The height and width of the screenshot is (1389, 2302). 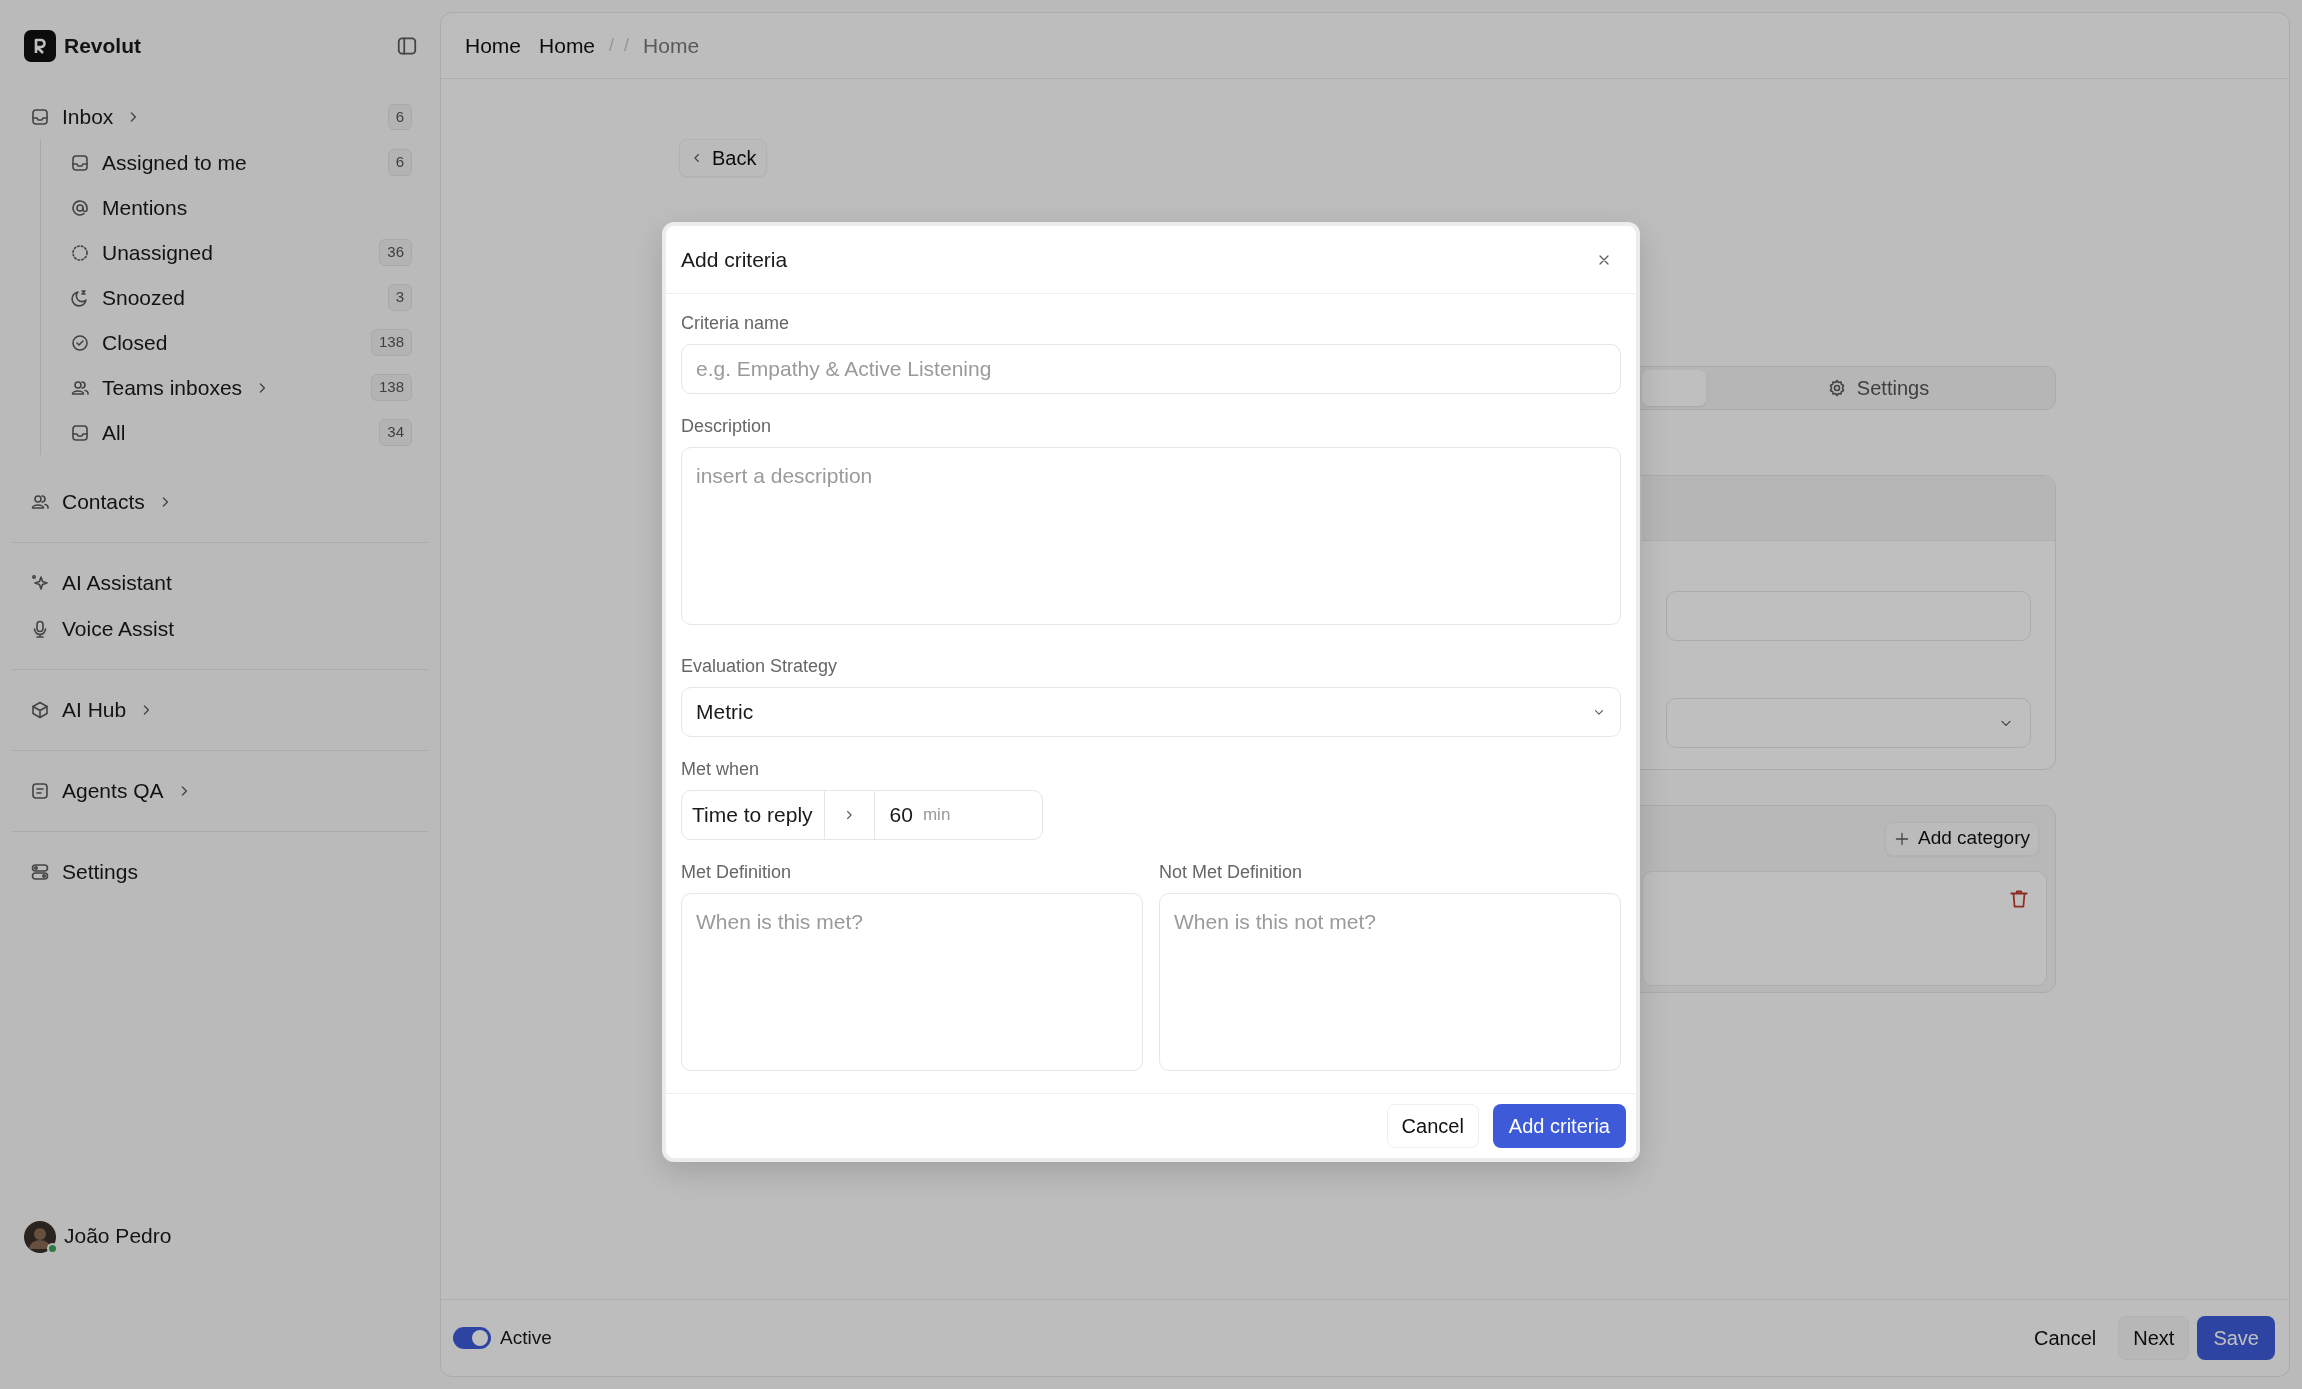 I want to click on at-icon, so click(x=80, y=207).